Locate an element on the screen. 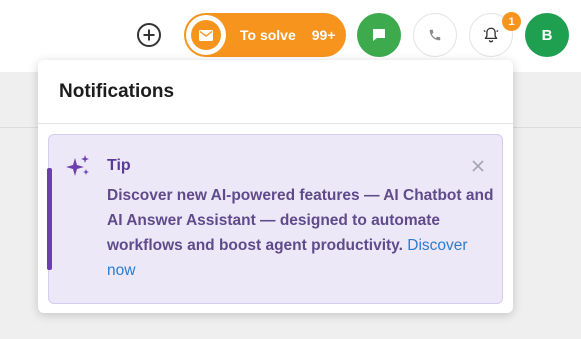 This screenshot has width=581, height=339. tip-close-button is located at coordinates (478, 166).